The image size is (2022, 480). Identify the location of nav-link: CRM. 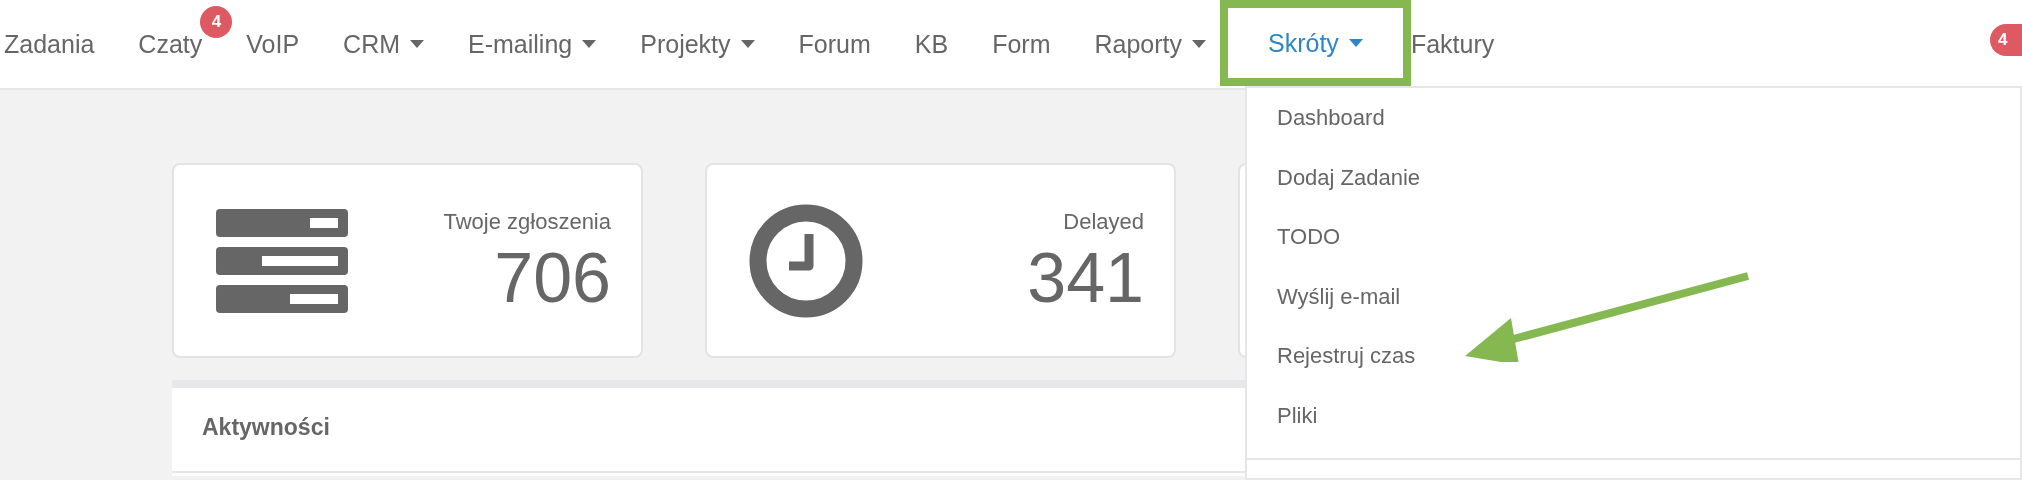
(384, 44).